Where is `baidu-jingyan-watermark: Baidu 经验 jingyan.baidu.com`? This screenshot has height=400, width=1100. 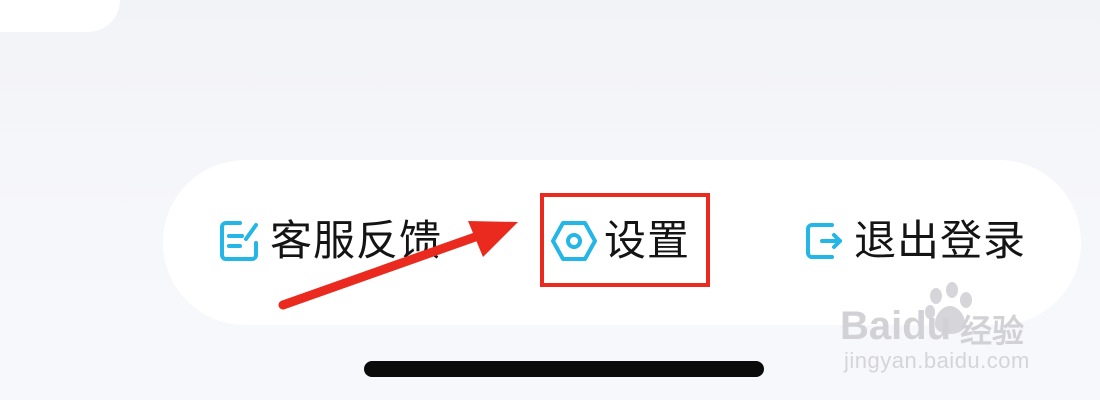 baidu-jingyan-watermark: Baidu 经验 jingyan.baidu.com is located at coordinates (965, 332).